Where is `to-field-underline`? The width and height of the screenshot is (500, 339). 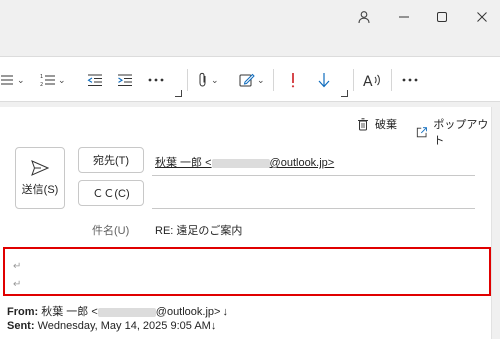 to-field-underline is located at coordinates (313, 175).